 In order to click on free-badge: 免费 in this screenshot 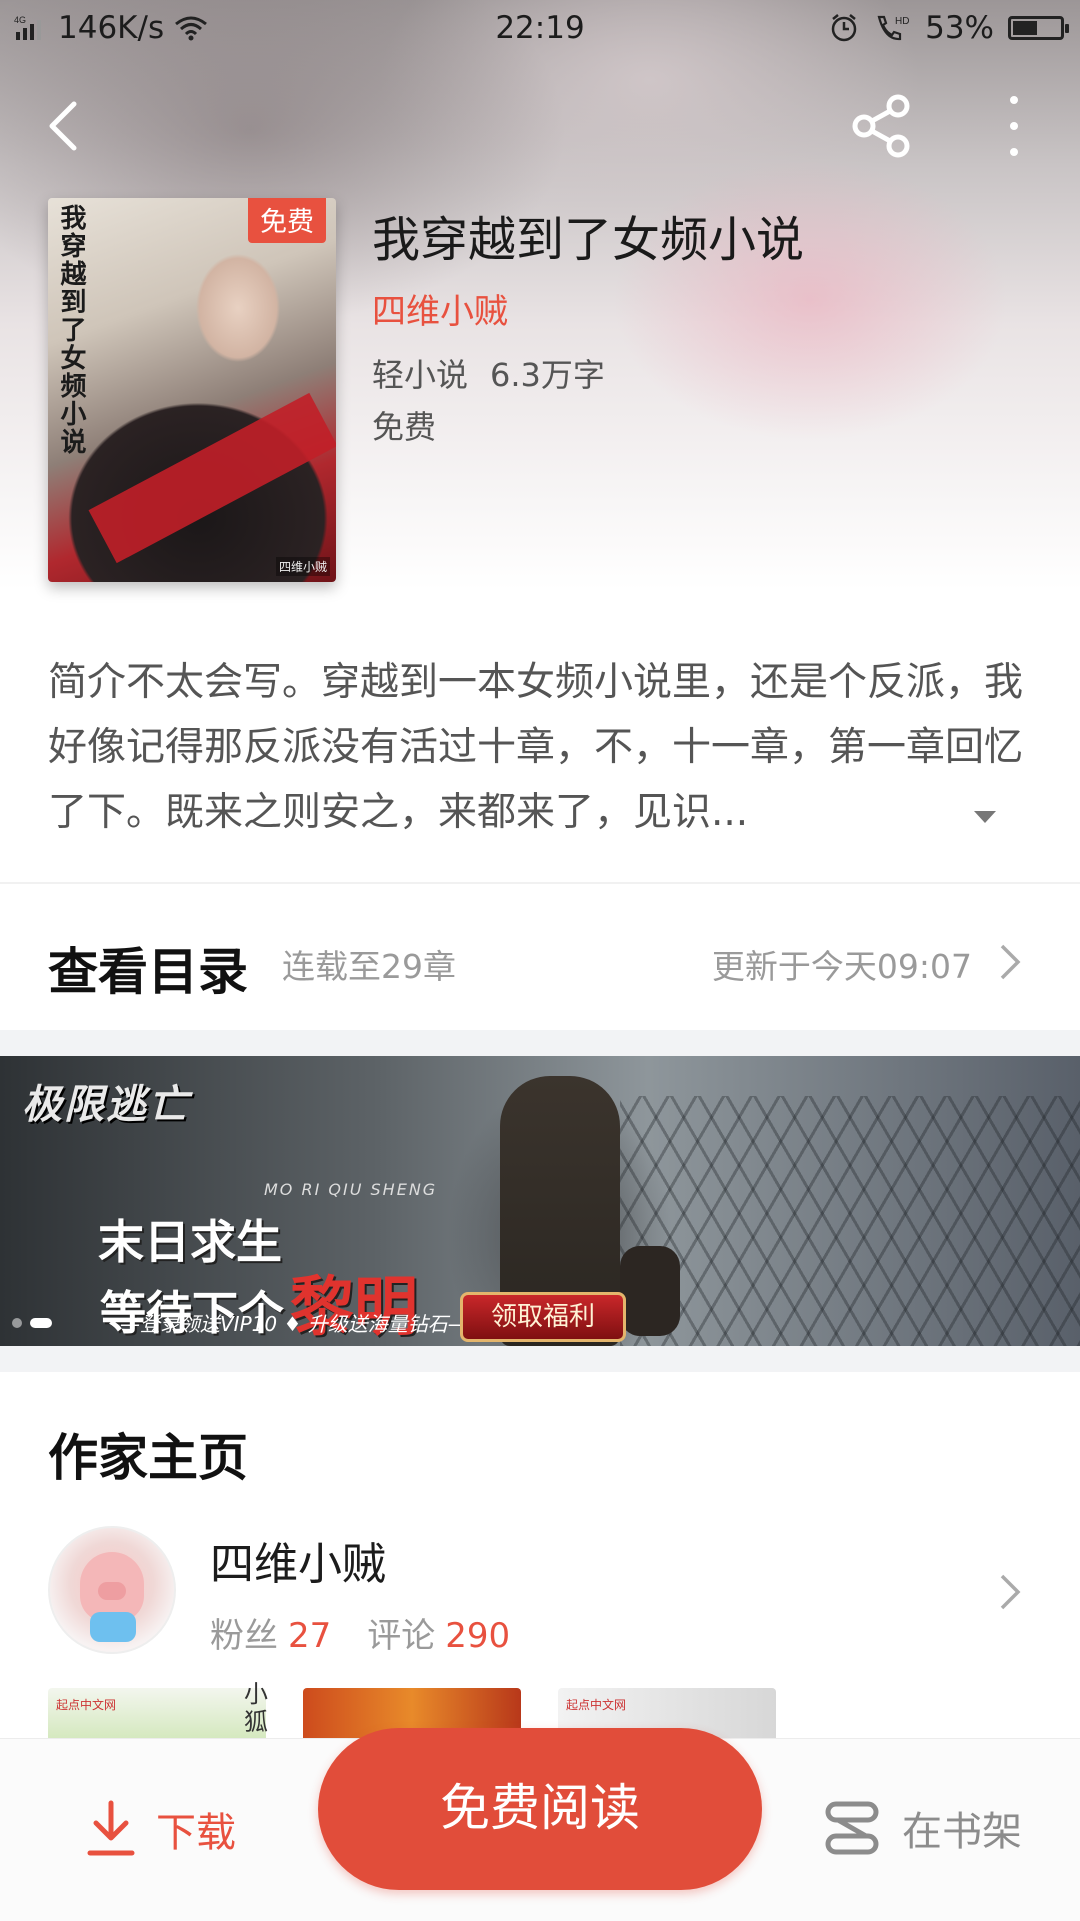, I will do `click(287, 220)`.